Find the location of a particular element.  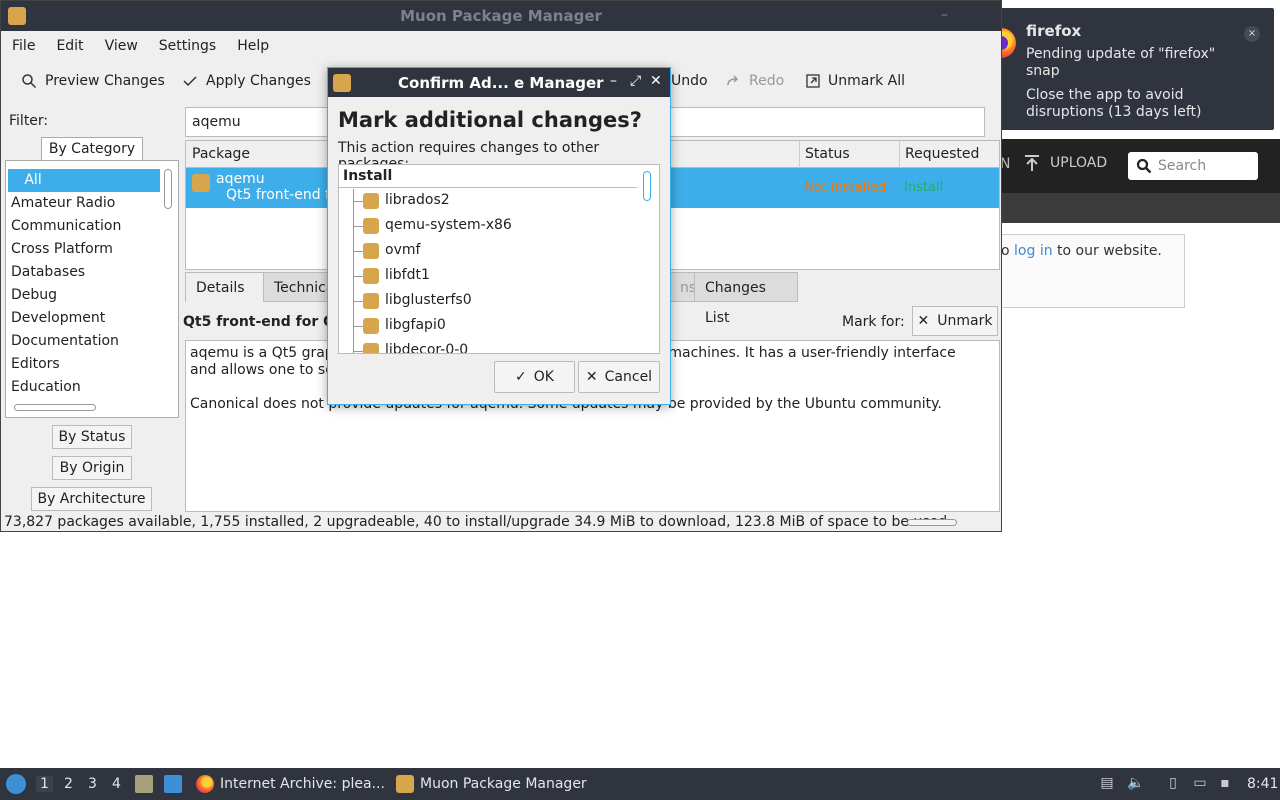

dialog-heading: Mark additional changes? is located at coordinates (490, 120).